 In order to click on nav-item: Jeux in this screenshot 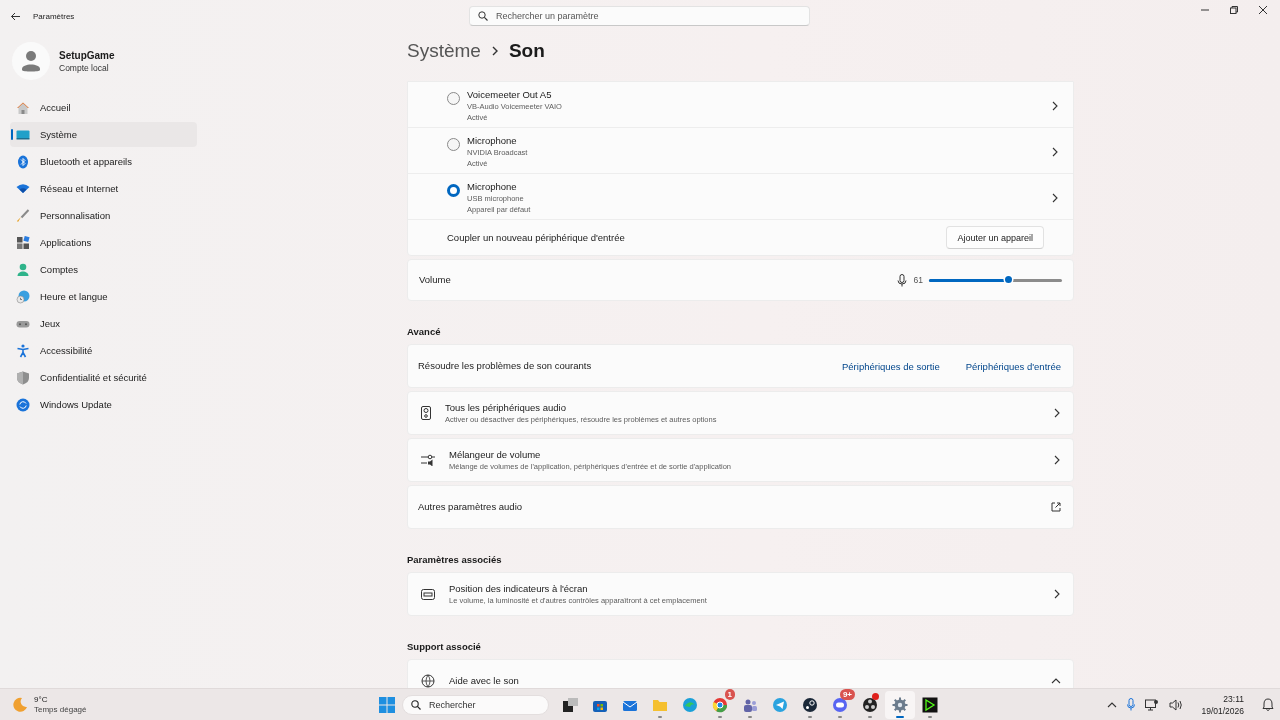, I will do `click(103, 323)`.